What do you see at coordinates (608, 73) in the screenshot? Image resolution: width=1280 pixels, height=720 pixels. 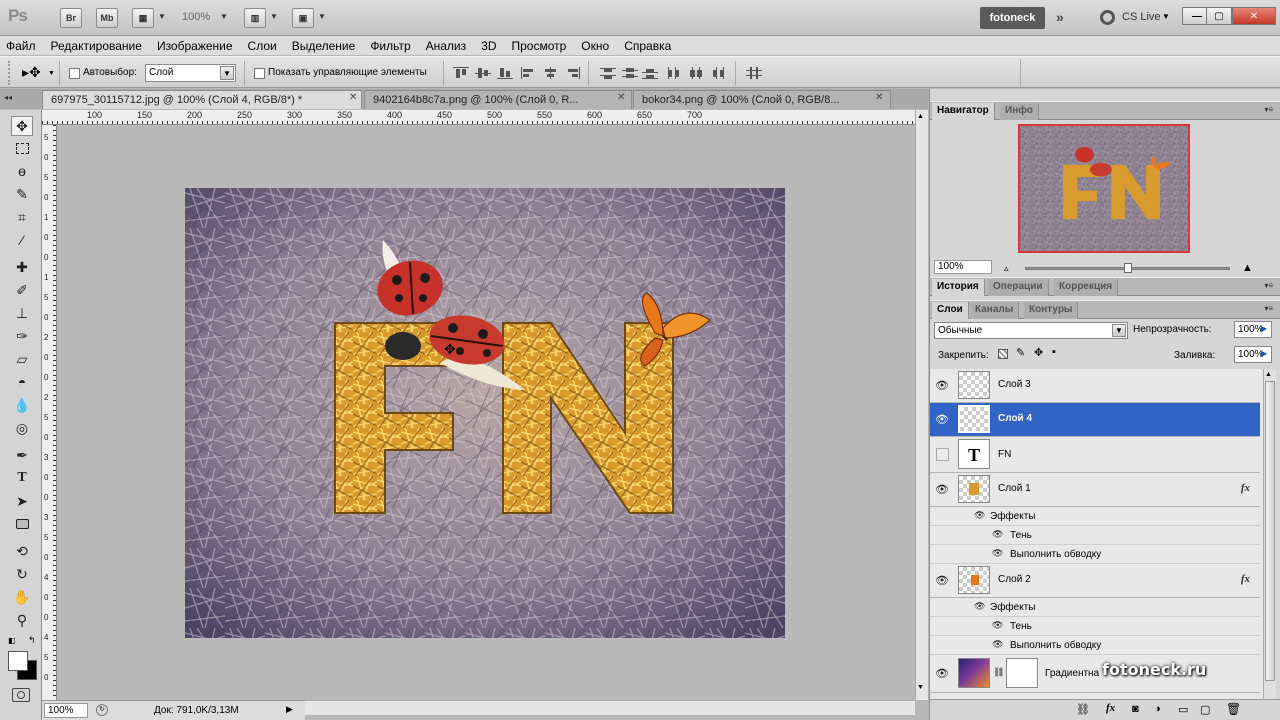 I see `distribute-top-icon` at bounding box center [608, 73].